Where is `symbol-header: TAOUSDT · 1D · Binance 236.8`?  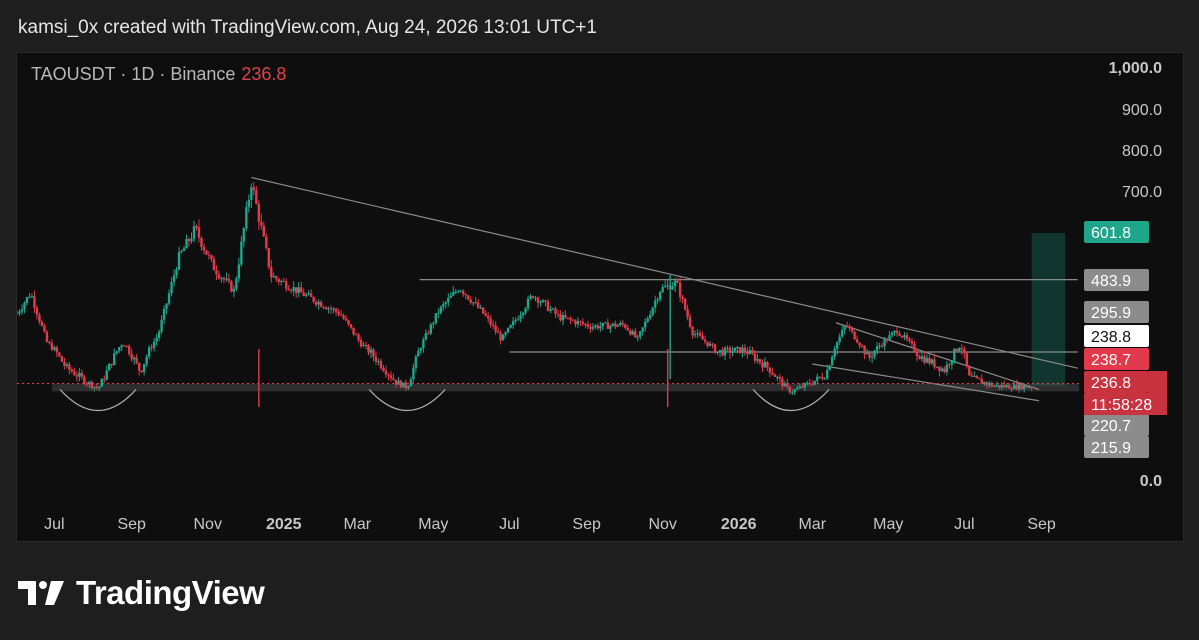 symbol-header: TAOUSDT · 1D · Binance 236.8 is located at coordinates (158, 74).